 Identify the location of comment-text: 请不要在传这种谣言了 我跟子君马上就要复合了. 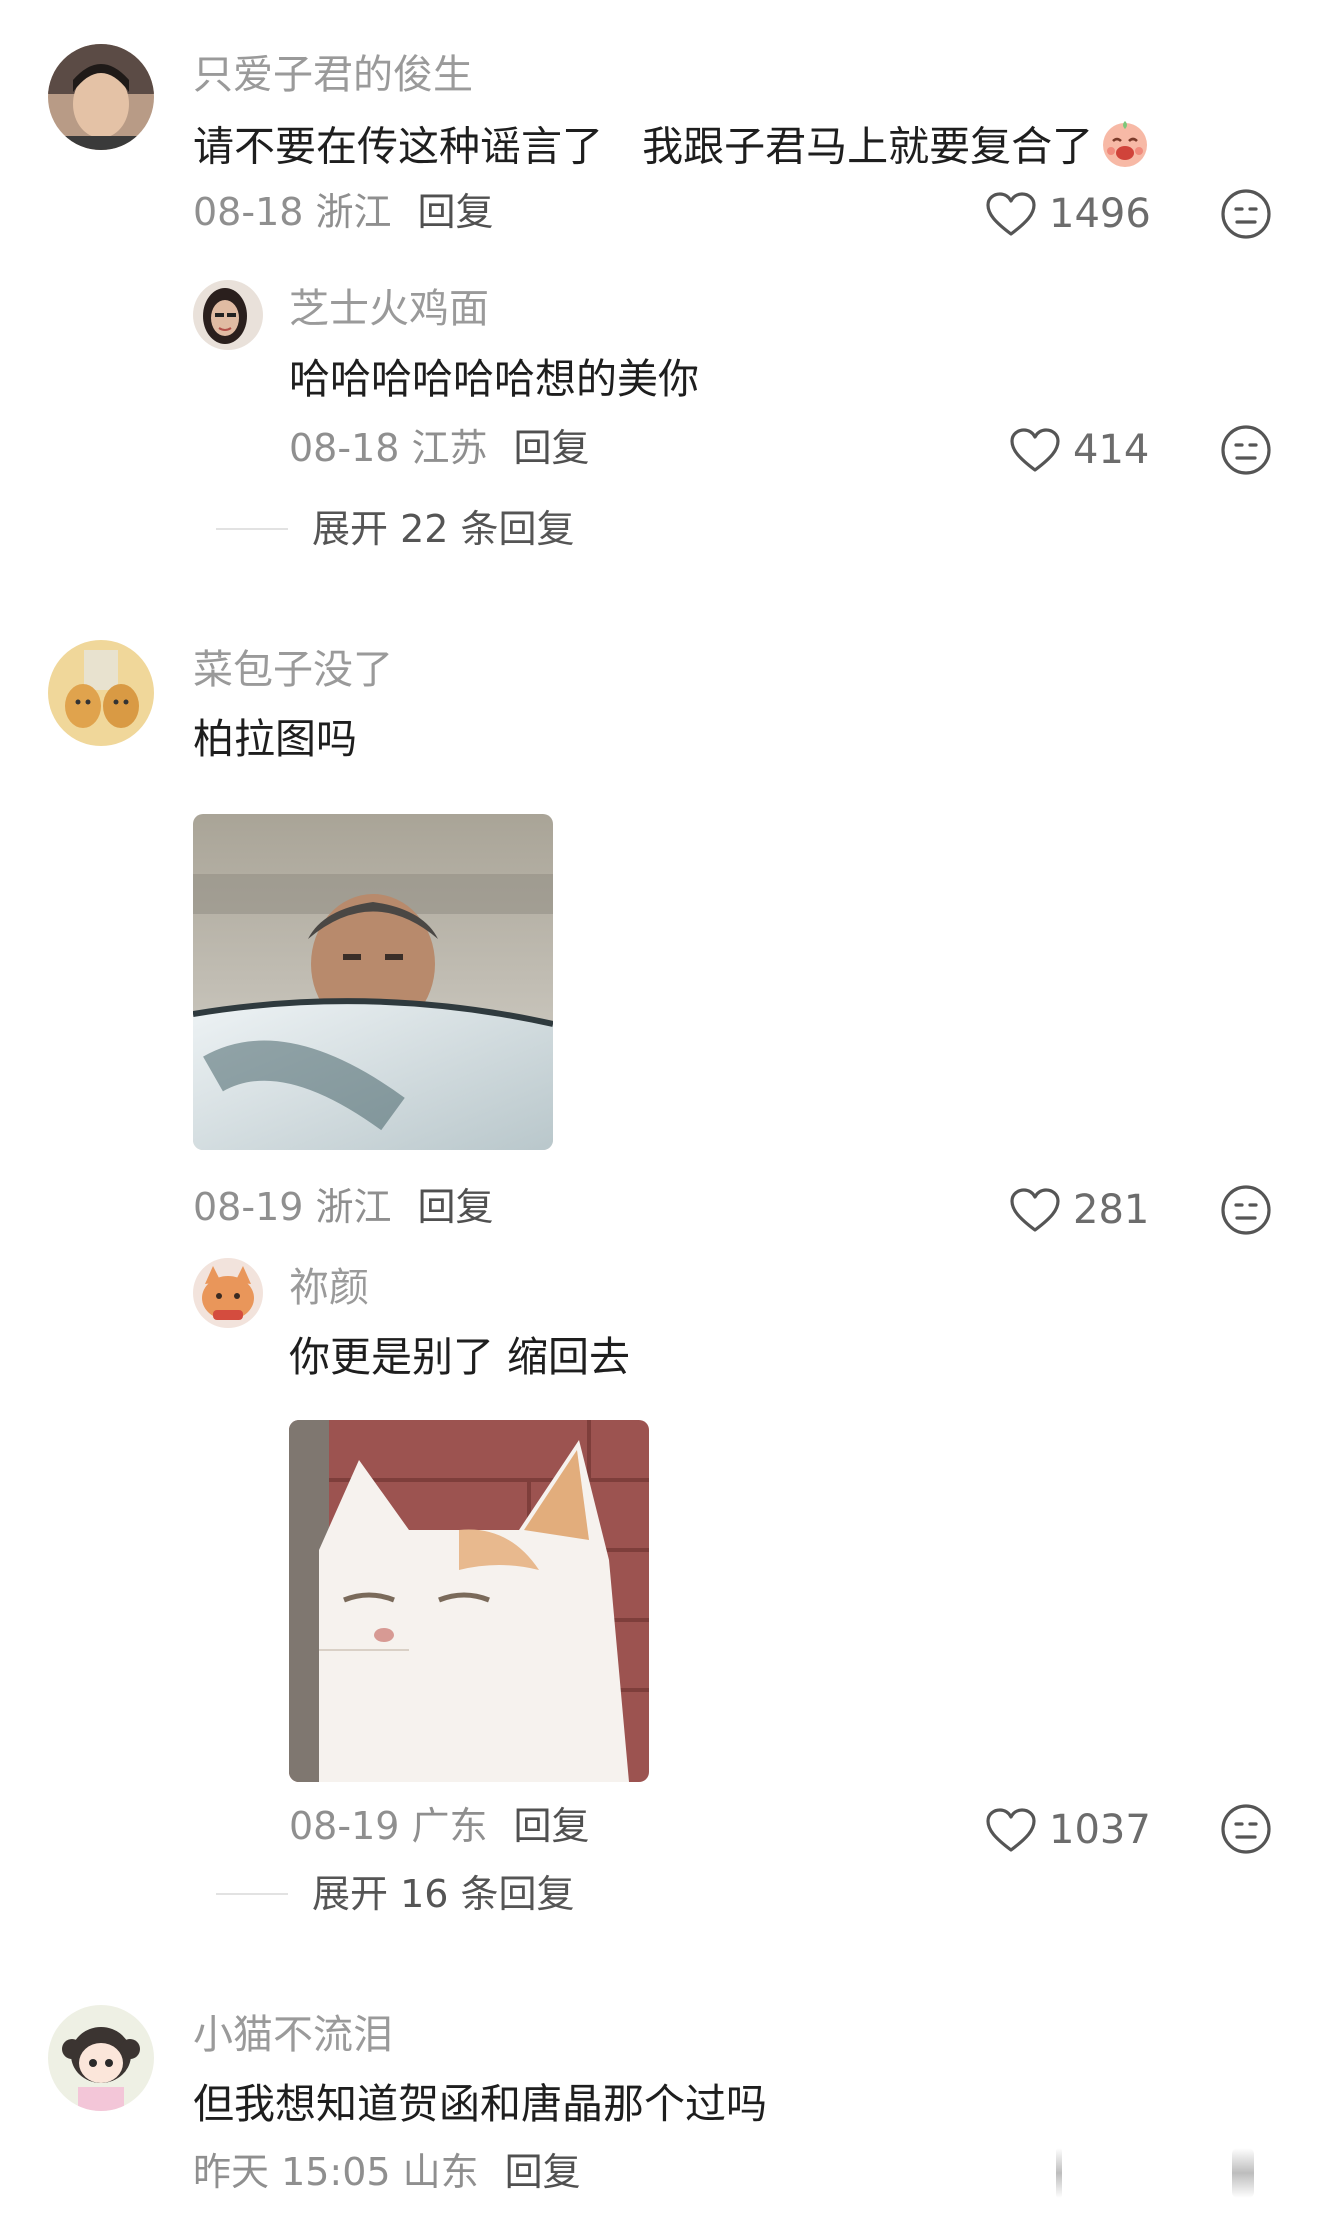
(672, 149).